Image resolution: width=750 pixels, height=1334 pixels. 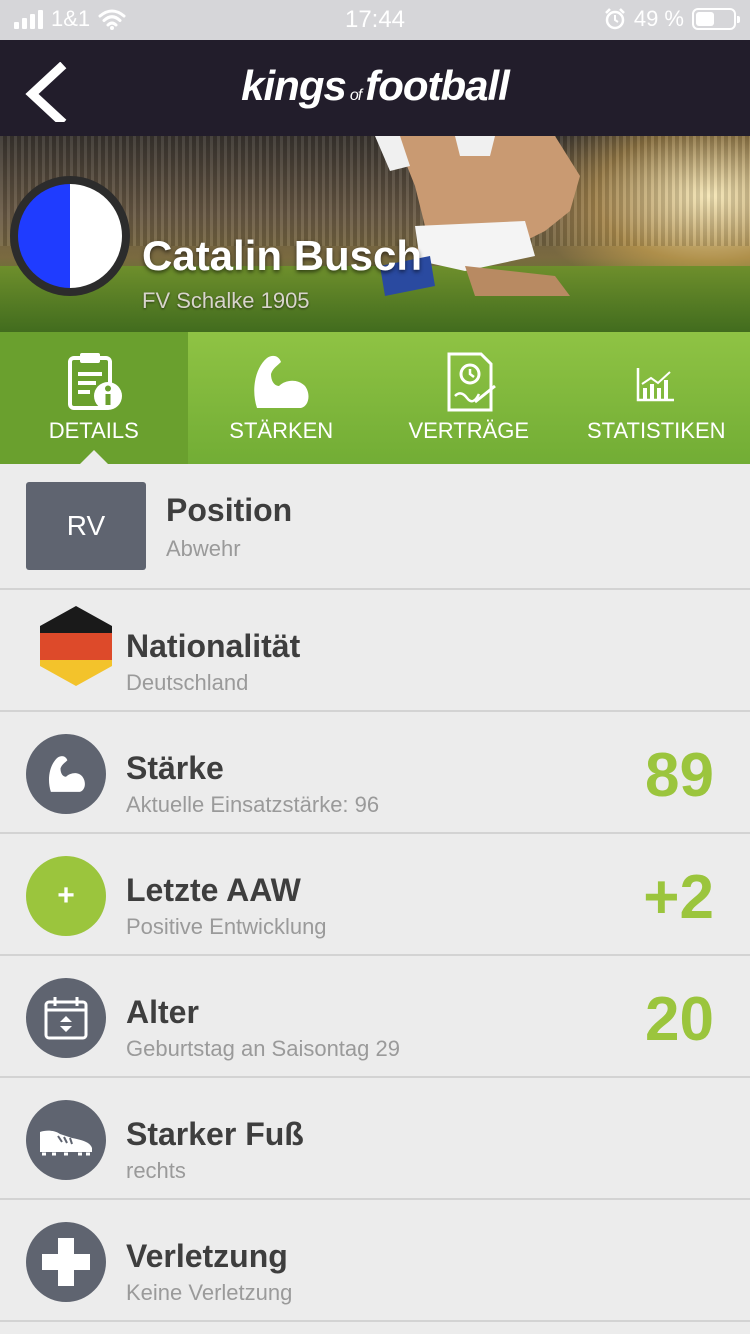 I want to click on tab-staerken-label: STÄRKEN, so click(x=281, y=430).